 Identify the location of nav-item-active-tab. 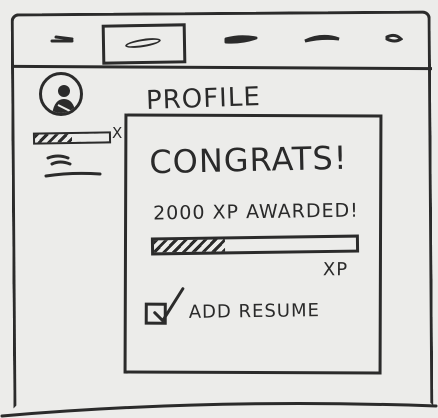
(144, 44).